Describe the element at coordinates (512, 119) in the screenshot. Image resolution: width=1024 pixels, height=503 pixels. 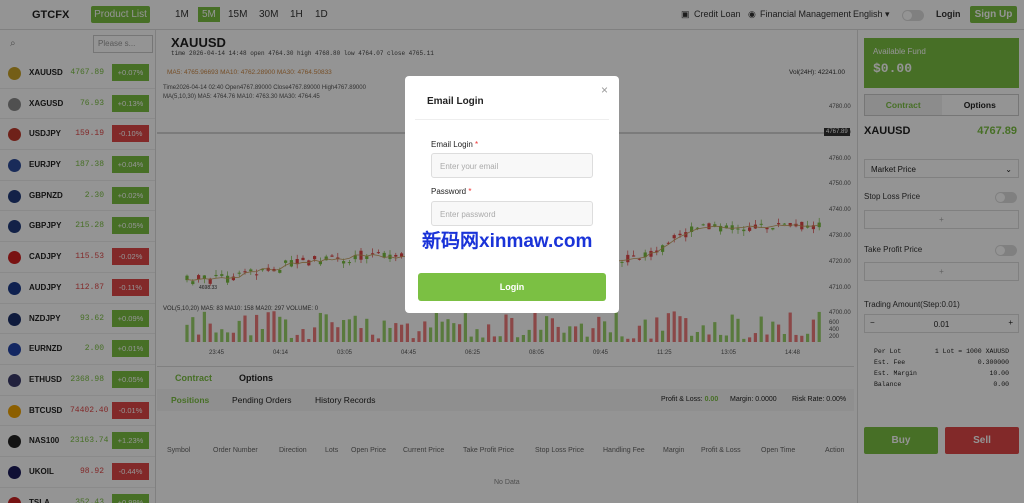
I see `modal-divider` at that location.